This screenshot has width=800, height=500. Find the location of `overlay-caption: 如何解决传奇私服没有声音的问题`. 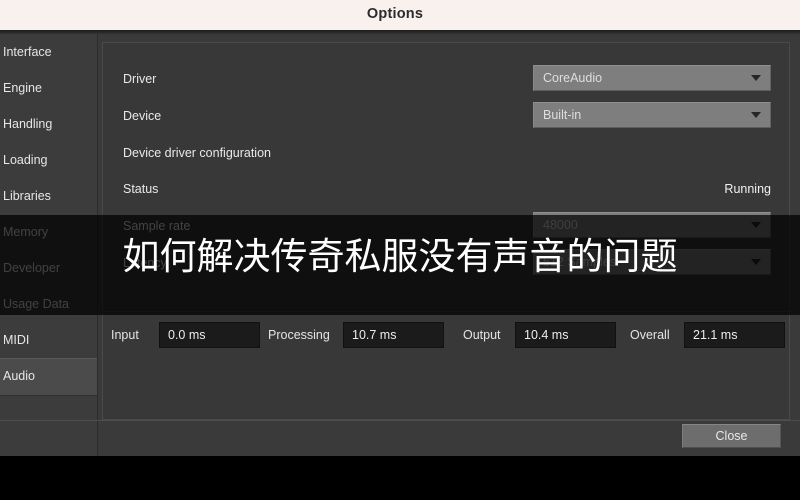

overlay-caption: 如何解决传奇私服没有声音的问题 is located at coordinates (400, 256).